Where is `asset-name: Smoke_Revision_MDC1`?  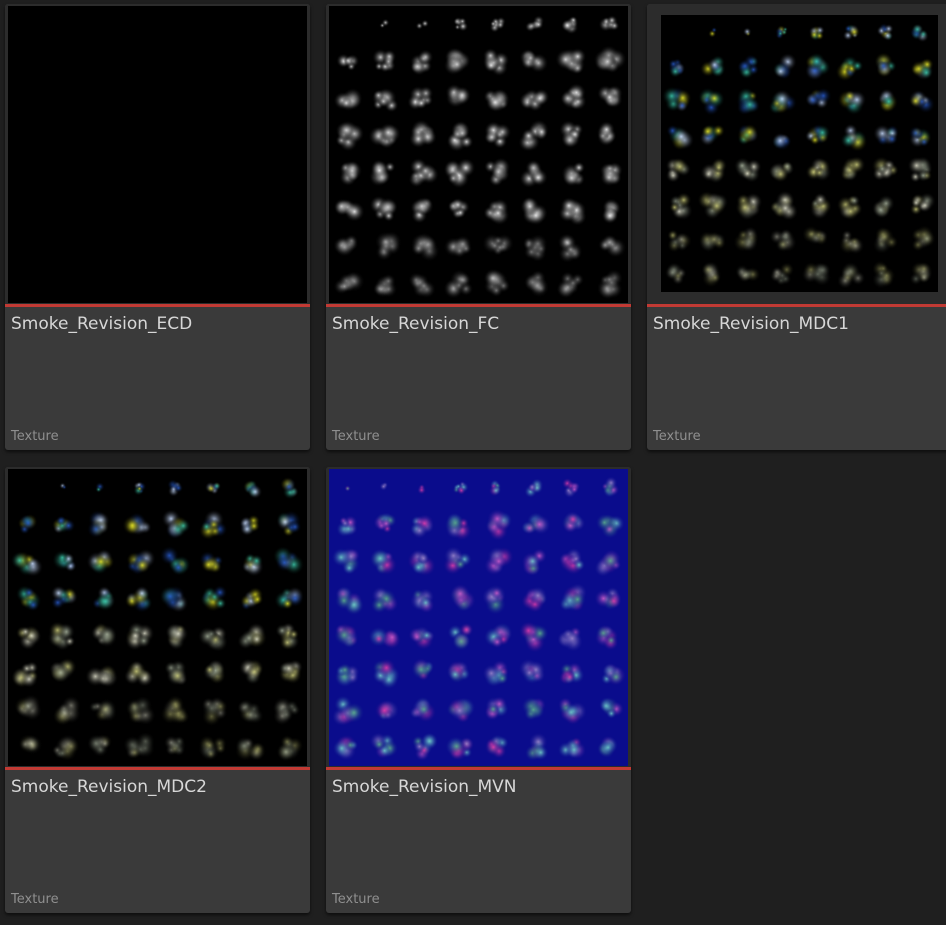 asset-name: Smoke_Revision_MDC1 is located at coordinates (751, 324).